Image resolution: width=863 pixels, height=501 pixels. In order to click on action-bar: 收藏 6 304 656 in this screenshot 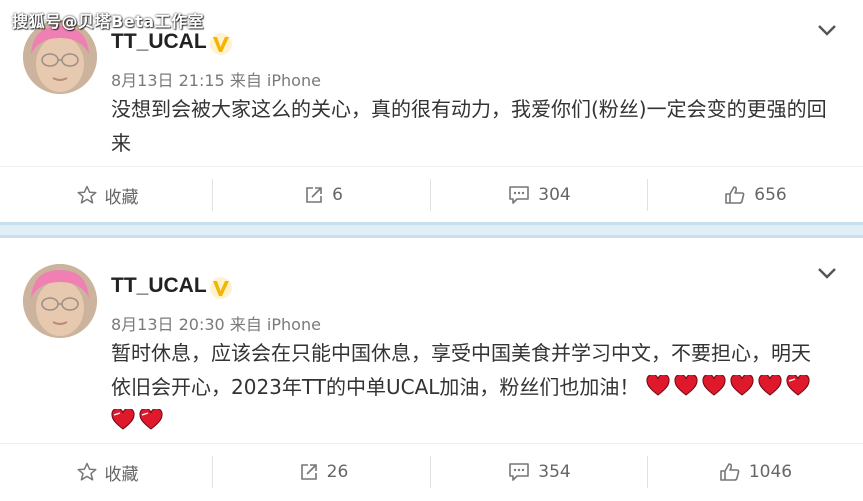, I will do `click(431, 194)`.